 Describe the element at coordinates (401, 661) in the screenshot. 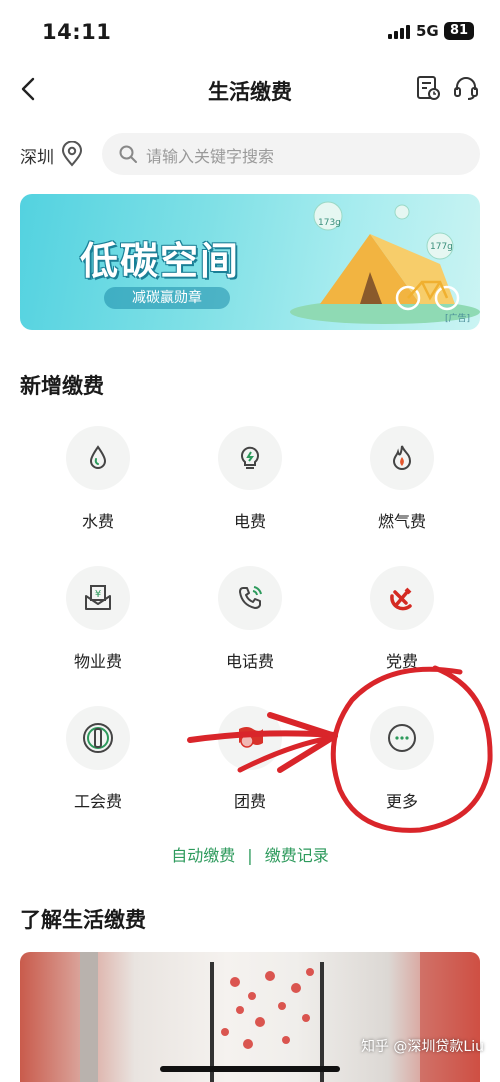

I see `payment-item-label: 党费` at that location.